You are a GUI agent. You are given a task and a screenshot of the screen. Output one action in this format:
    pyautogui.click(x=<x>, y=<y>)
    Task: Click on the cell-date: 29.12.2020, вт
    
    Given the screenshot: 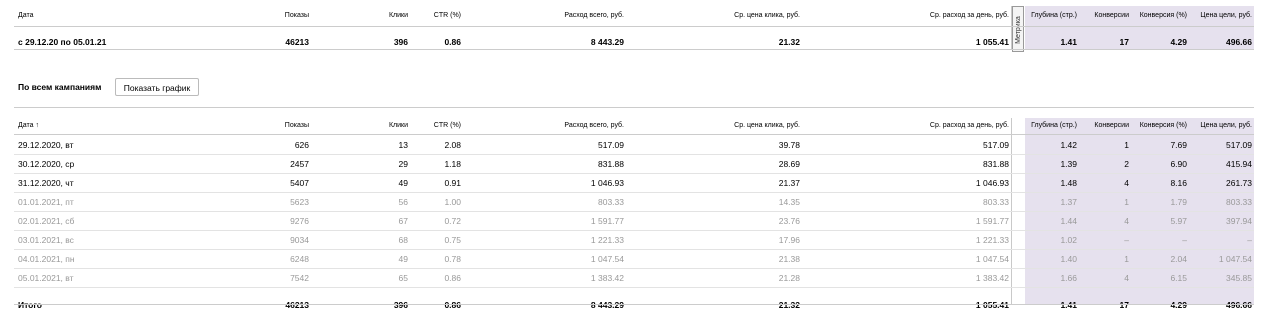 What is the action you would take?
    pyautogui.click(x=46, y=145)
    